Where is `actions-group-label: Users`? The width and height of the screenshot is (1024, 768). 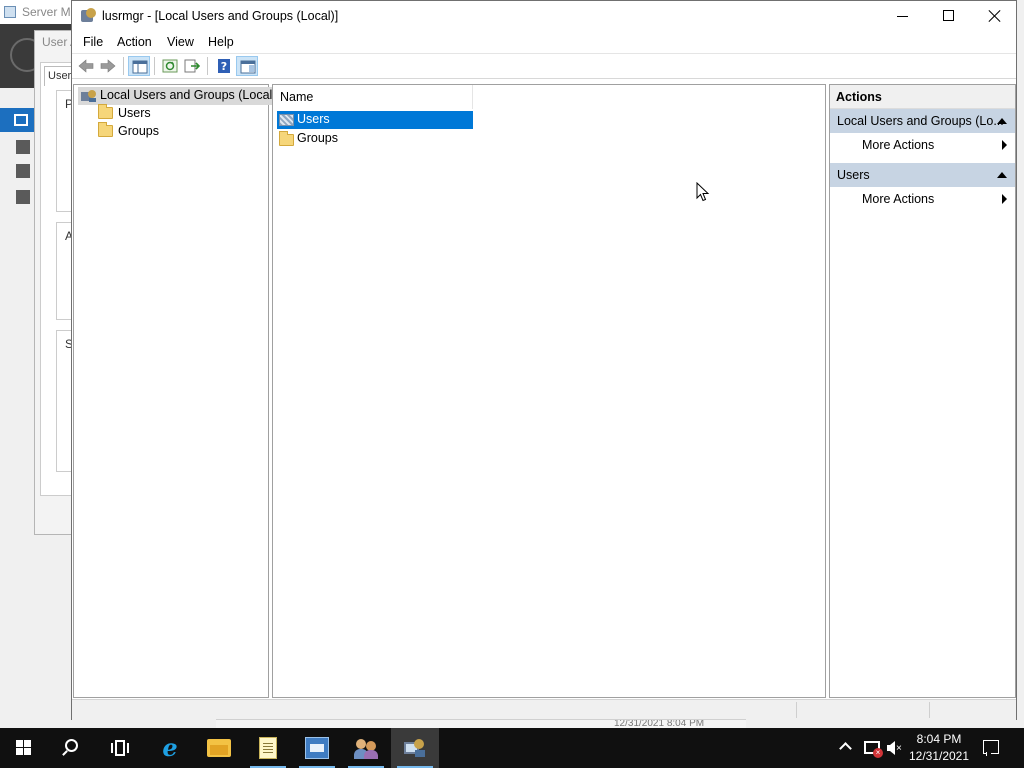 actions-group-label: Users is located at coordinates (853, 175).